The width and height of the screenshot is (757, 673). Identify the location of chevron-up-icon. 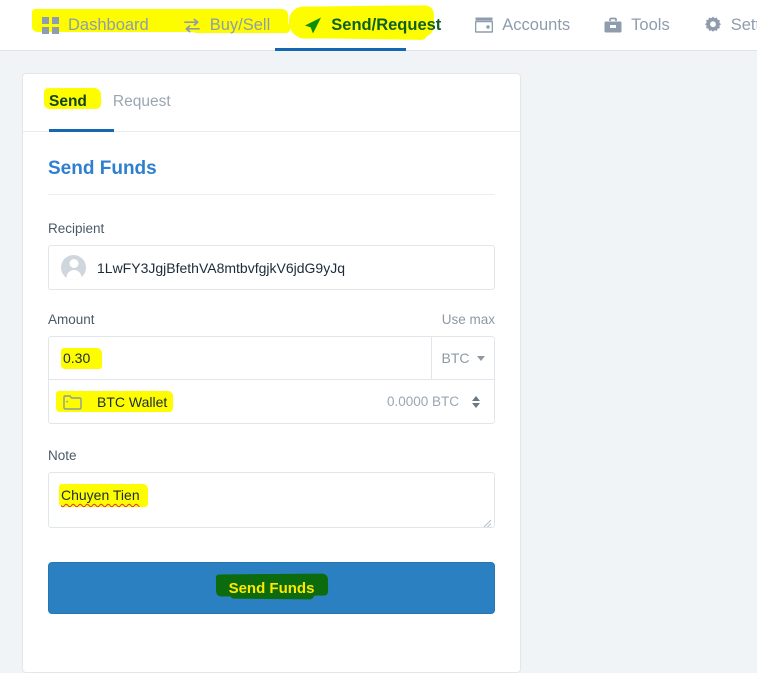
(476, 398).